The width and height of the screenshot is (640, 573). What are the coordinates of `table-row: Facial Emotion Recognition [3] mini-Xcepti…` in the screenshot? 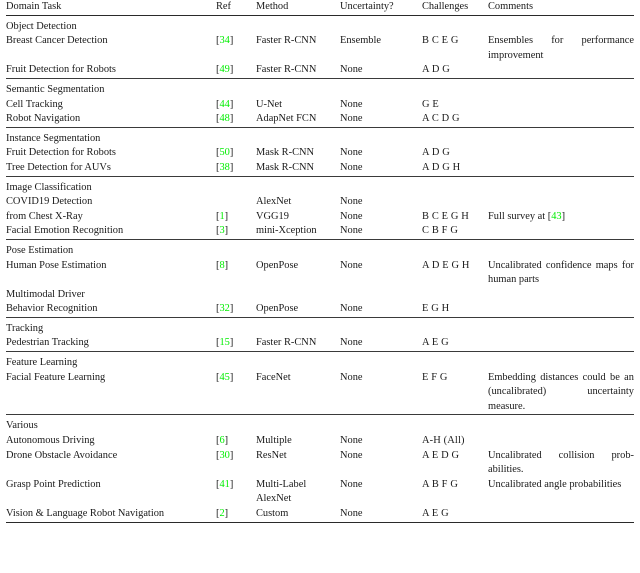 It's located at (320, 231).